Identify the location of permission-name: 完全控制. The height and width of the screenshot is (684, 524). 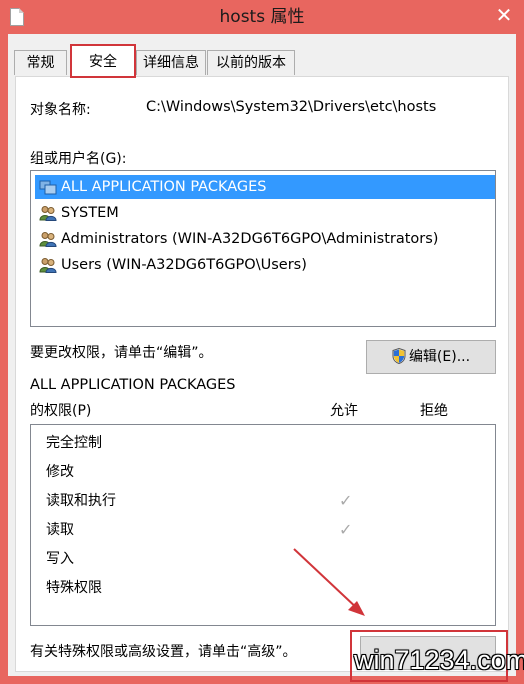
(74, 443).